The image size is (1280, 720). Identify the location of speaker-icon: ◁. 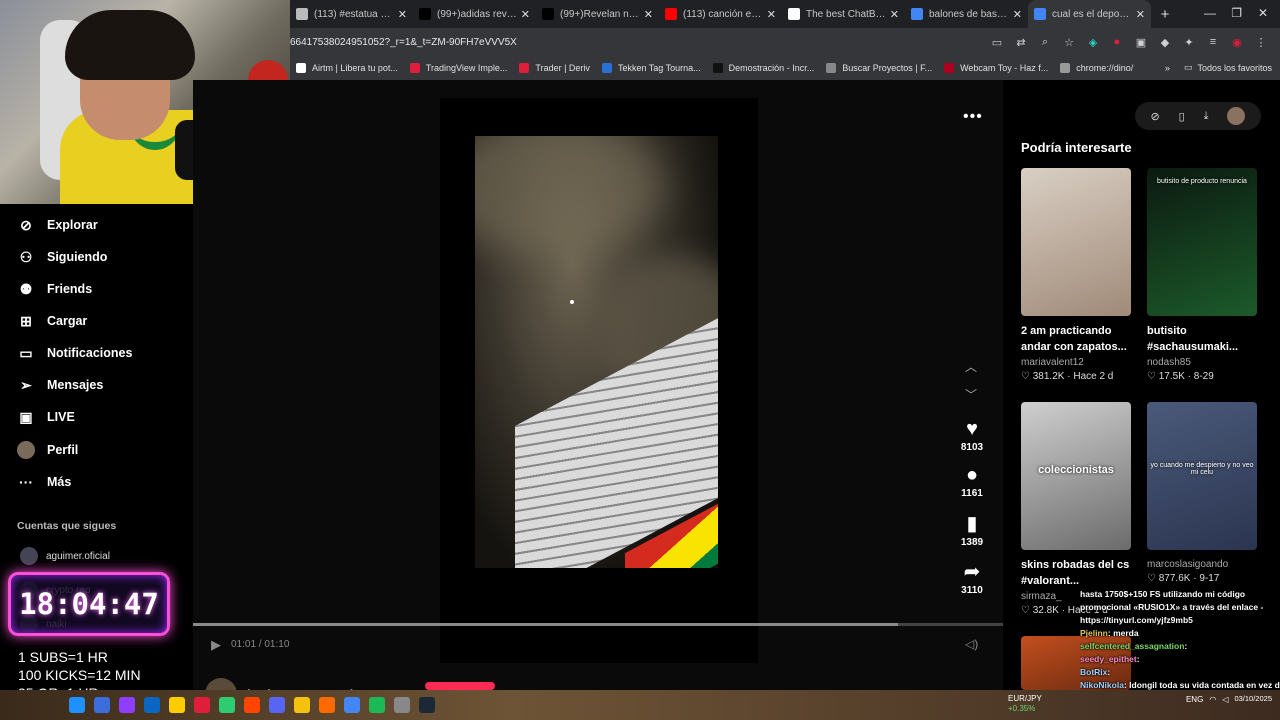
(1225, 699).